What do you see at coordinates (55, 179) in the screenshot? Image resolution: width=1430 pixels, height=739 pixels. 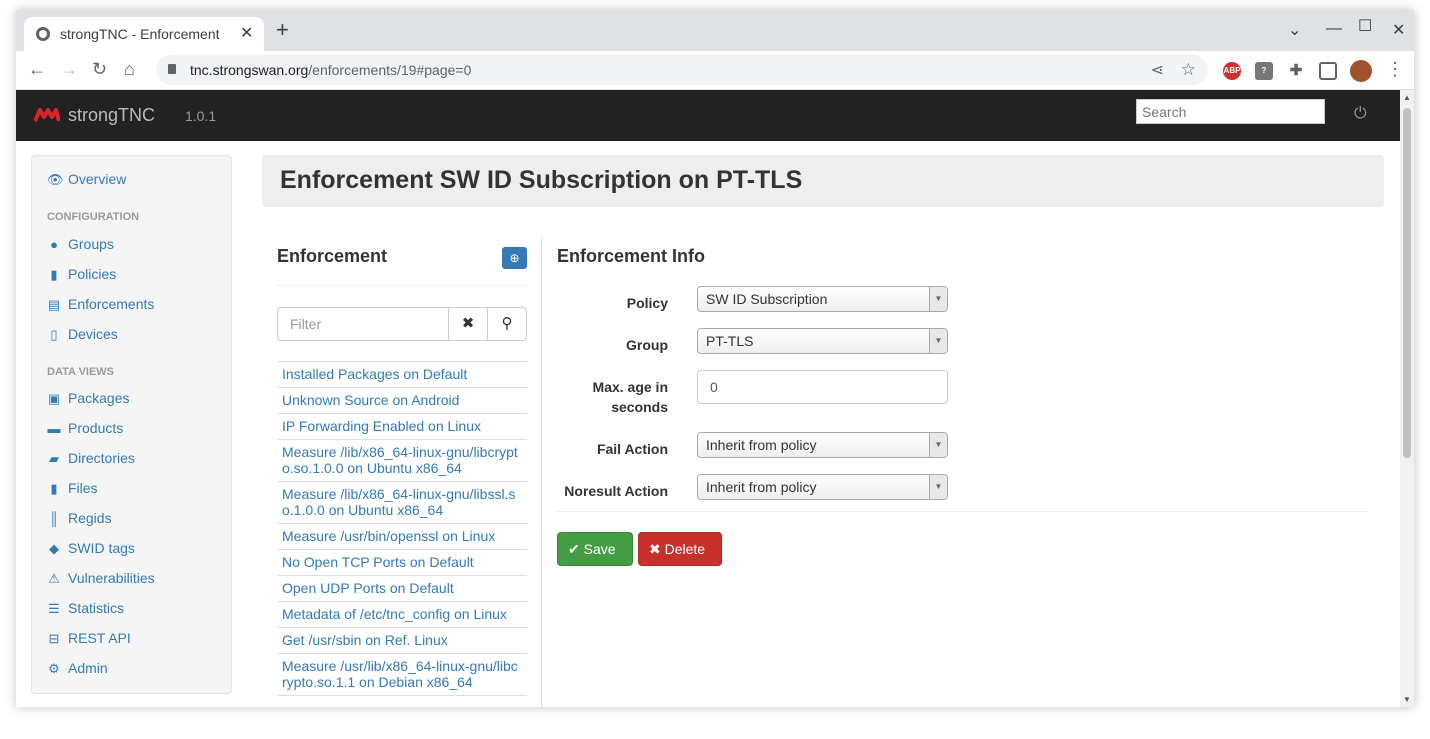 I see `eye-icon: 👁` at bounding box center [55, 179].